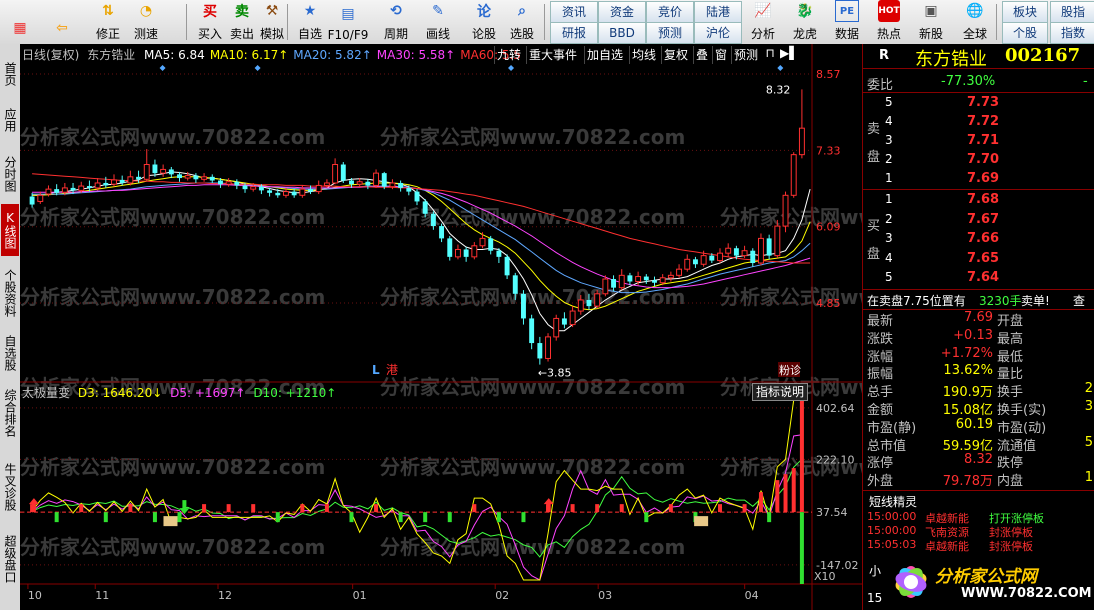  I want to click on buy-level-row: 1 7.68, so click(978, 200).